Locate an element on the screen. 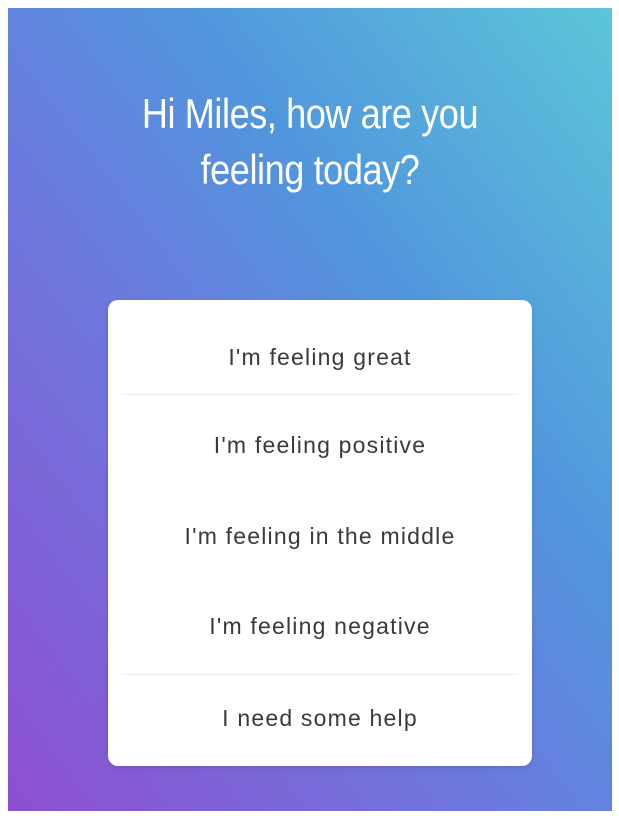 This screenshot has height=819, width=619. greeting-line-1: Hi Miles, how are you is located at coordinates (310, 113).